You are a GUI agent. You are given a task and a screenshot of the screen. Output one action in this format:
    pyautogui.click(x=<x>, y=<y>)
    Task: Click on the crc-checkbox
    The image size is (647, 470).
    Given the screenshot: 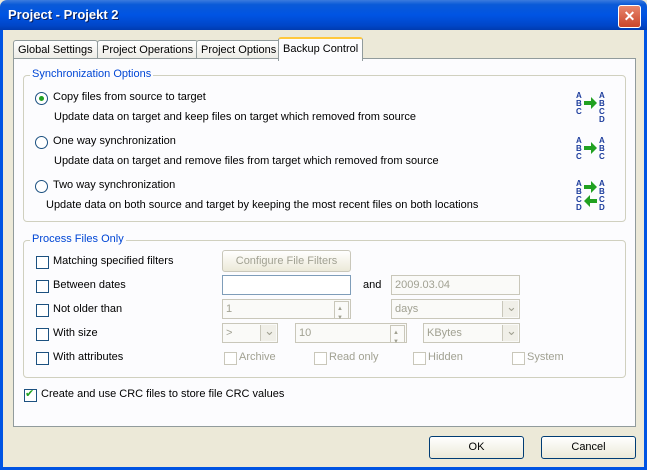 What is the action you would take?
    pyautogui.click(x=30, y=394)
    